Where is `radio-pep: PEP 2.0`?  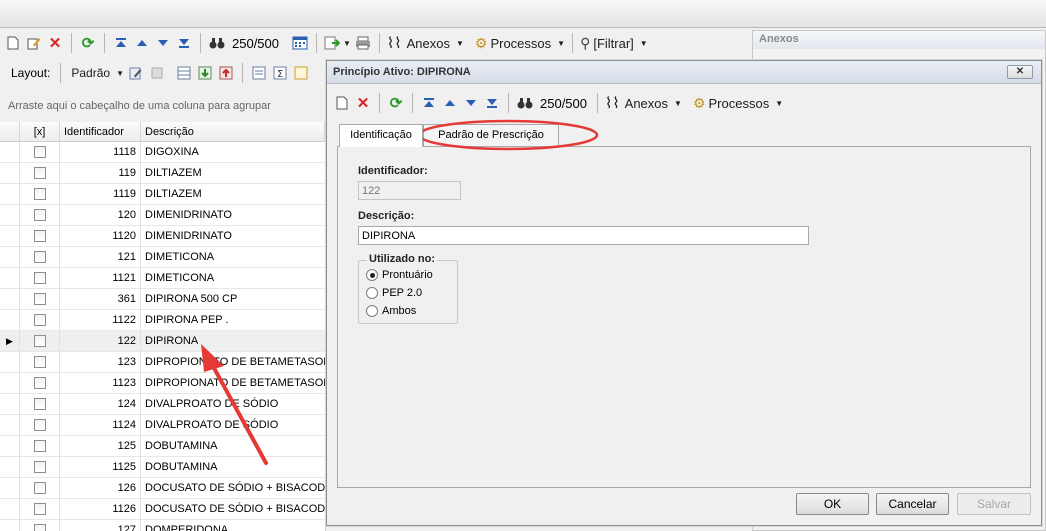
radio-pep: PEP 2.0 is located at coordinates (394, 293).